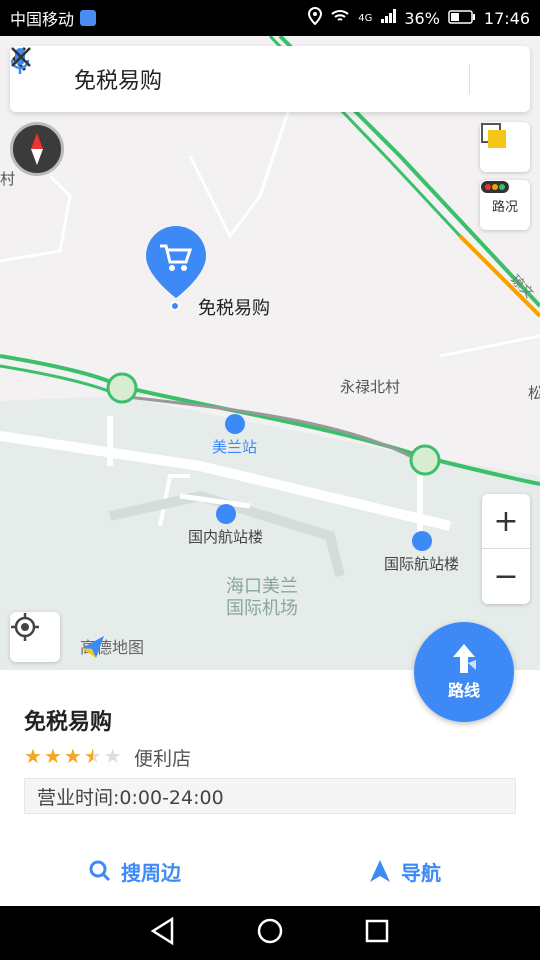 The width and height of the screenshot is (540, 960). What do you see at coordinates (68, 722) in the screenshot?
I see `poi-title: 免税易购` at bounding box center [68, 722].